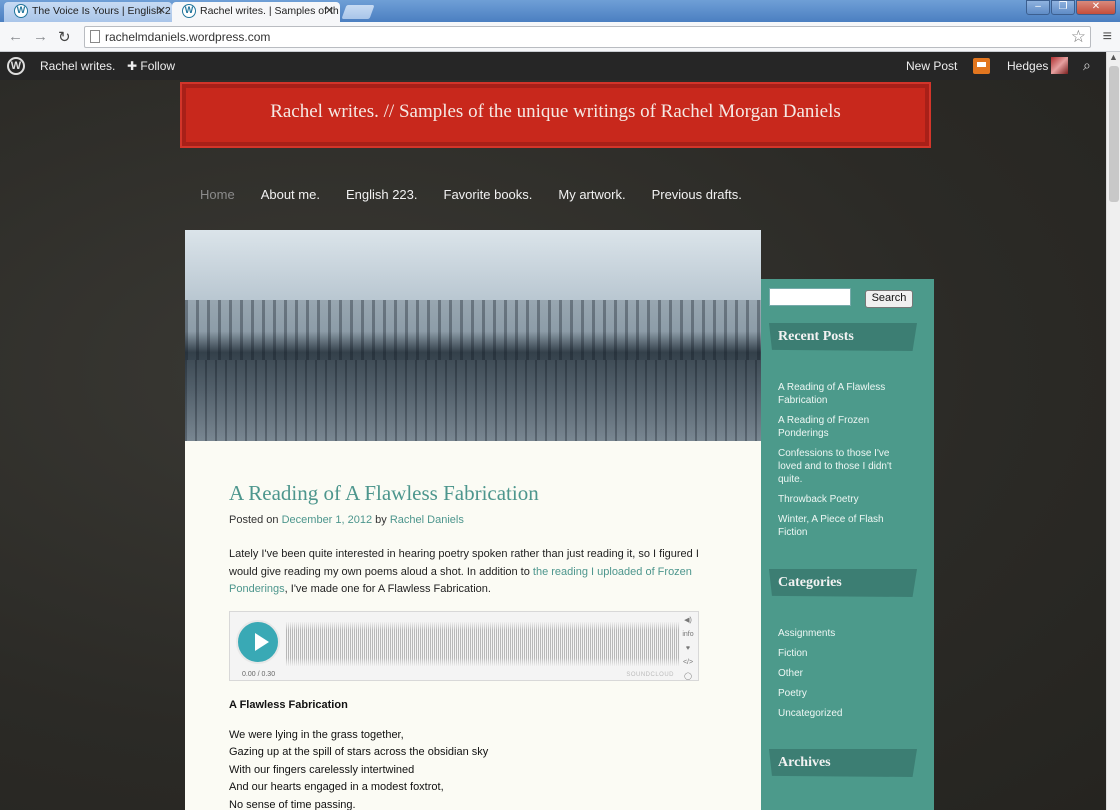 Image resolution: width=1120 pixels, height=810 pixels. I want to click on nav-item-previous-drafts: Previous drafts., so click(697, 194).